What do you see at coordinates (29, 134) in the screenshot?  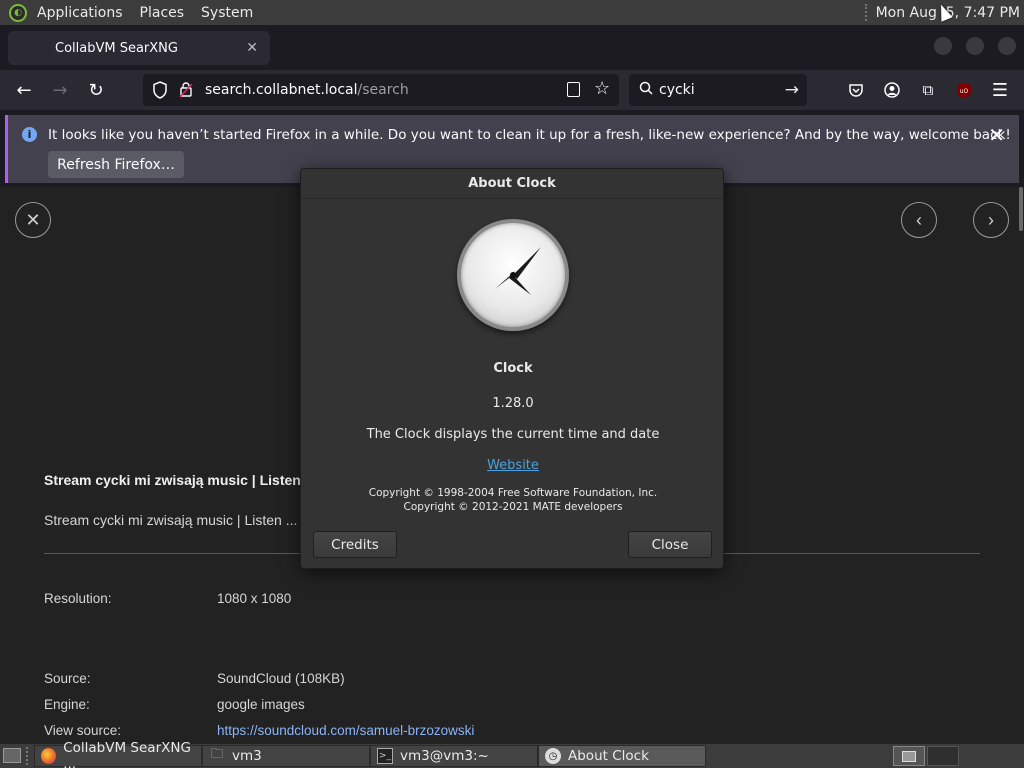 I see `info-icon: i` at bounding box center [29, 134].